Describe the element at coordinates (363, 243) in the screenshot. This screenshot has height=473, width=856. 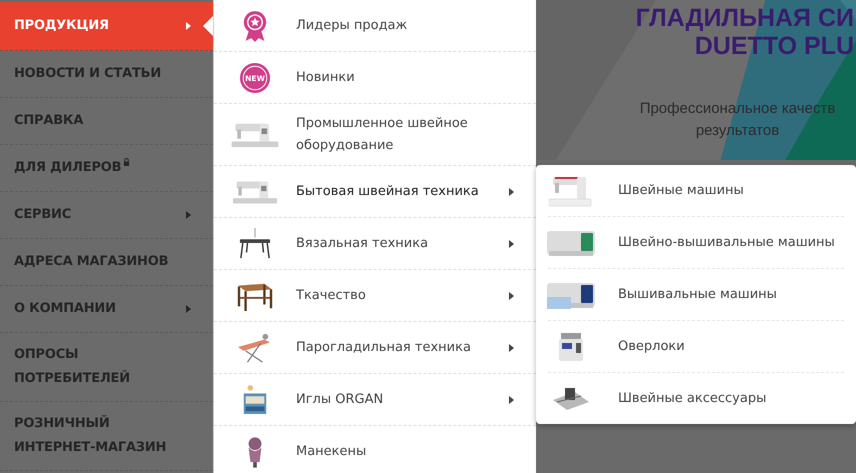
I see `menu-item-label: Вязальная техника` at that location.